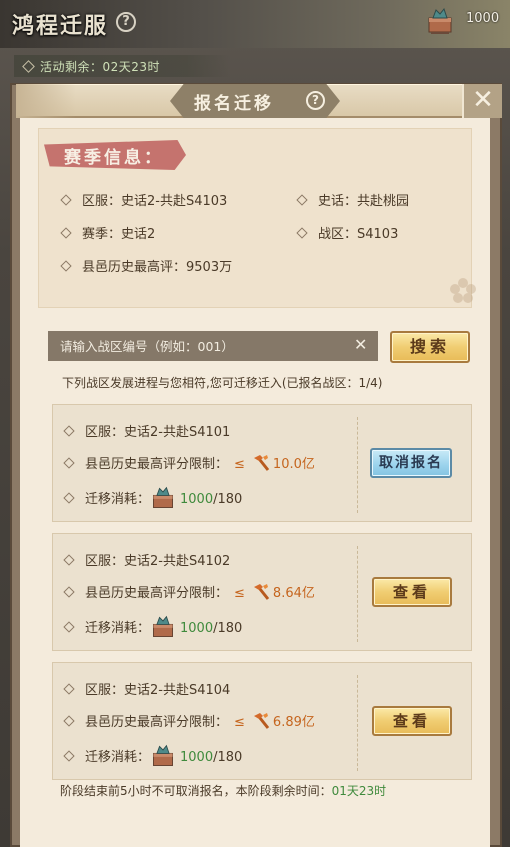  What do you see at coordinates (347, 232) in the screenshot?
I see `season-zone: 战区：S4103` at bounding box center [347, 232].